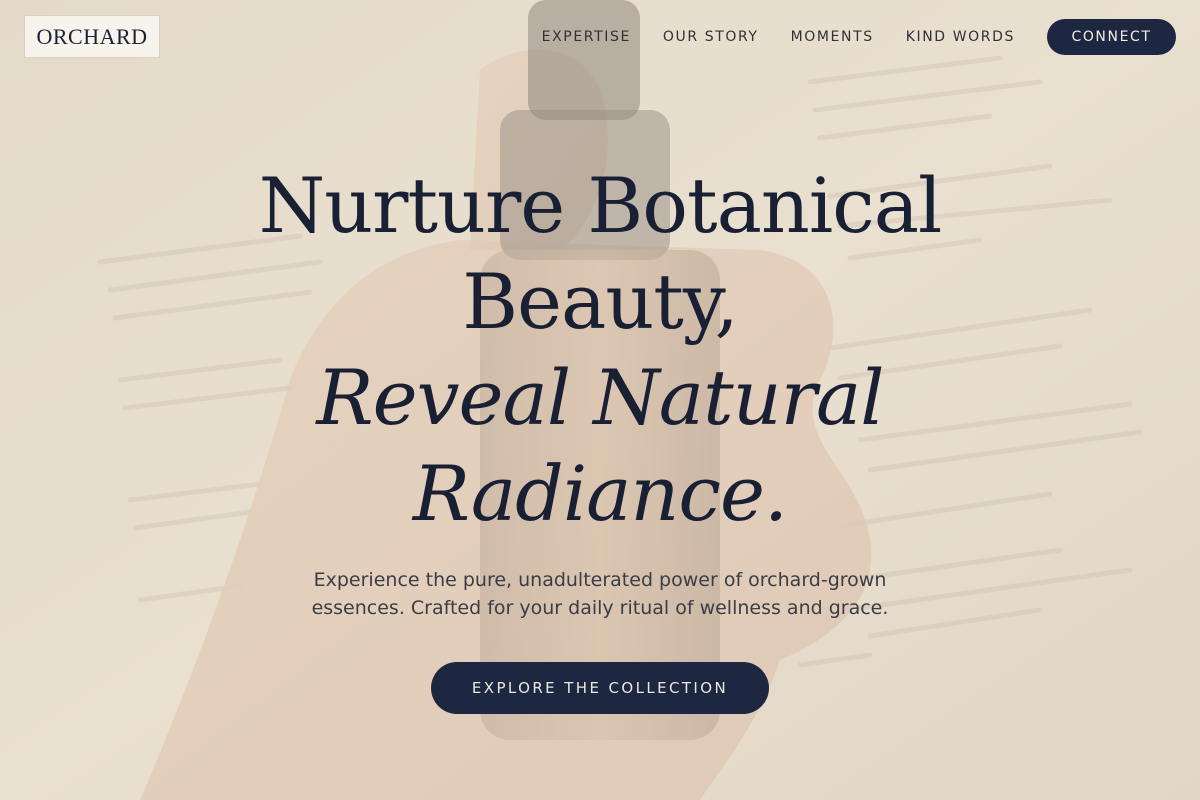 Image resolution: width=1200 pixels, height=800 pixels. I want to click on nav-item-our-story: OUR STORY, so click(711, 37).